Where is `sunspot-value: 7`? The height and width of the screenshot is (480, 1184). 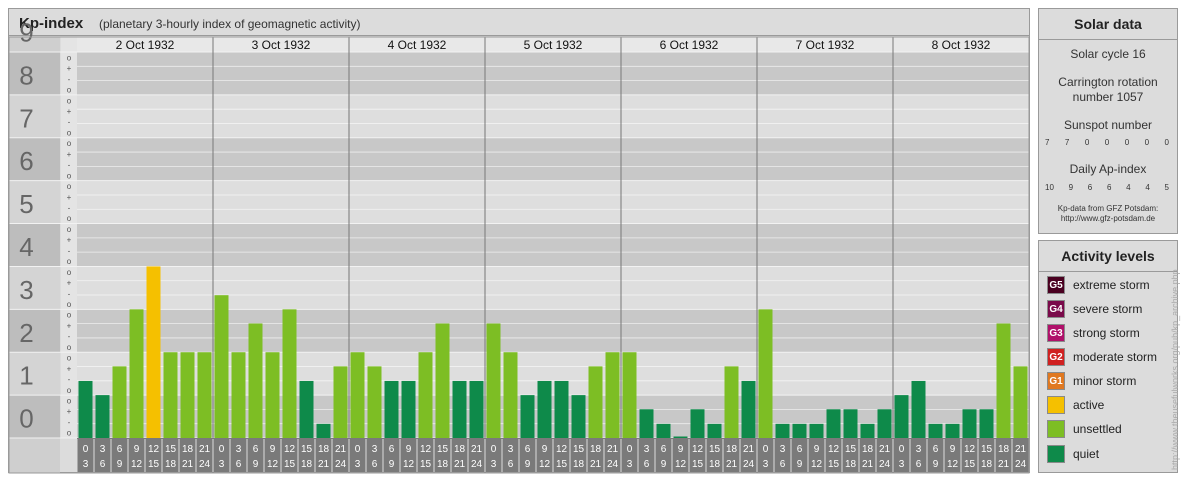
sunspot-value: 7 is located at coordinates (1067, 142).